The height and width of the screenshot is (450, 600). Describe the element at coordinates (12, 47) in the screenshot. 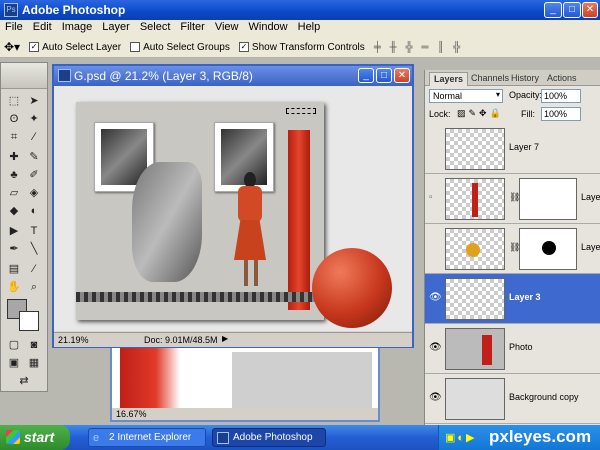

I see `move-tool-icon: ✥▾` at that location.